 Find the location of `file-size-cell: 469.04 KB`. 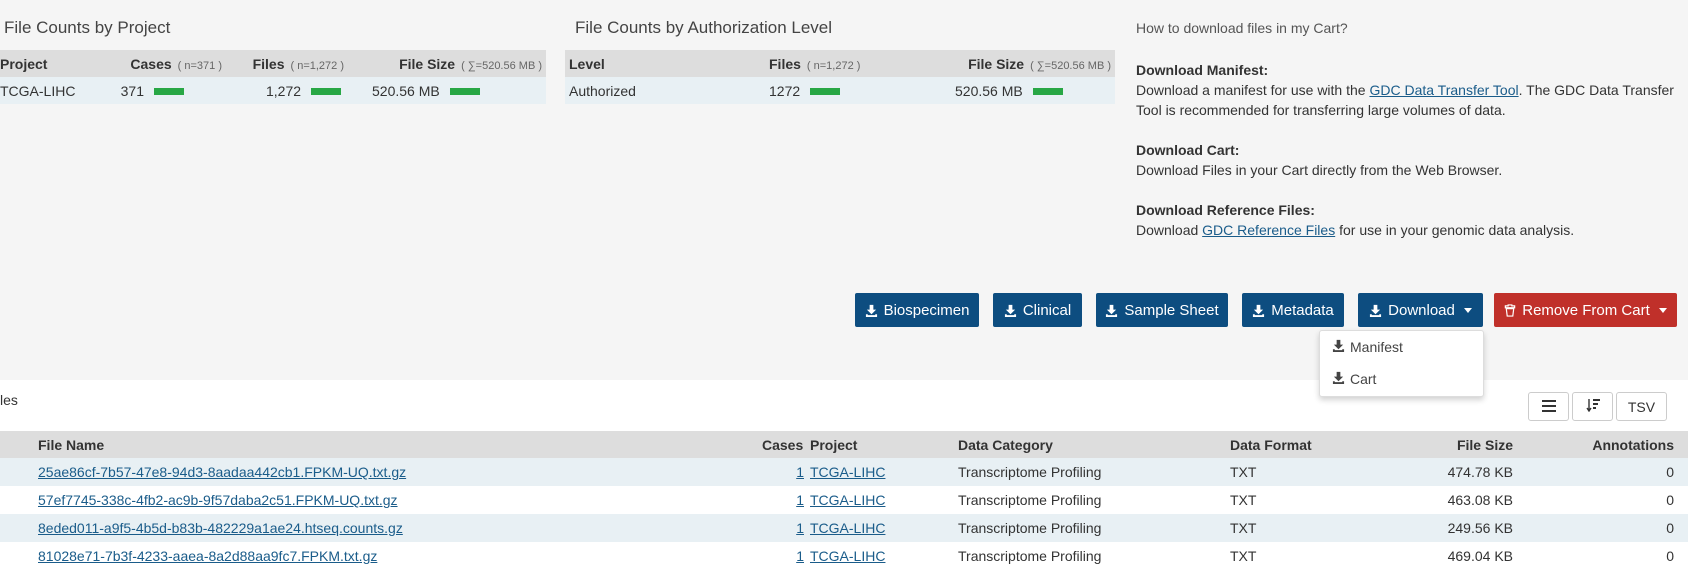

file-size-cell: 469.04 KB is located at coordinates (1480, 556).